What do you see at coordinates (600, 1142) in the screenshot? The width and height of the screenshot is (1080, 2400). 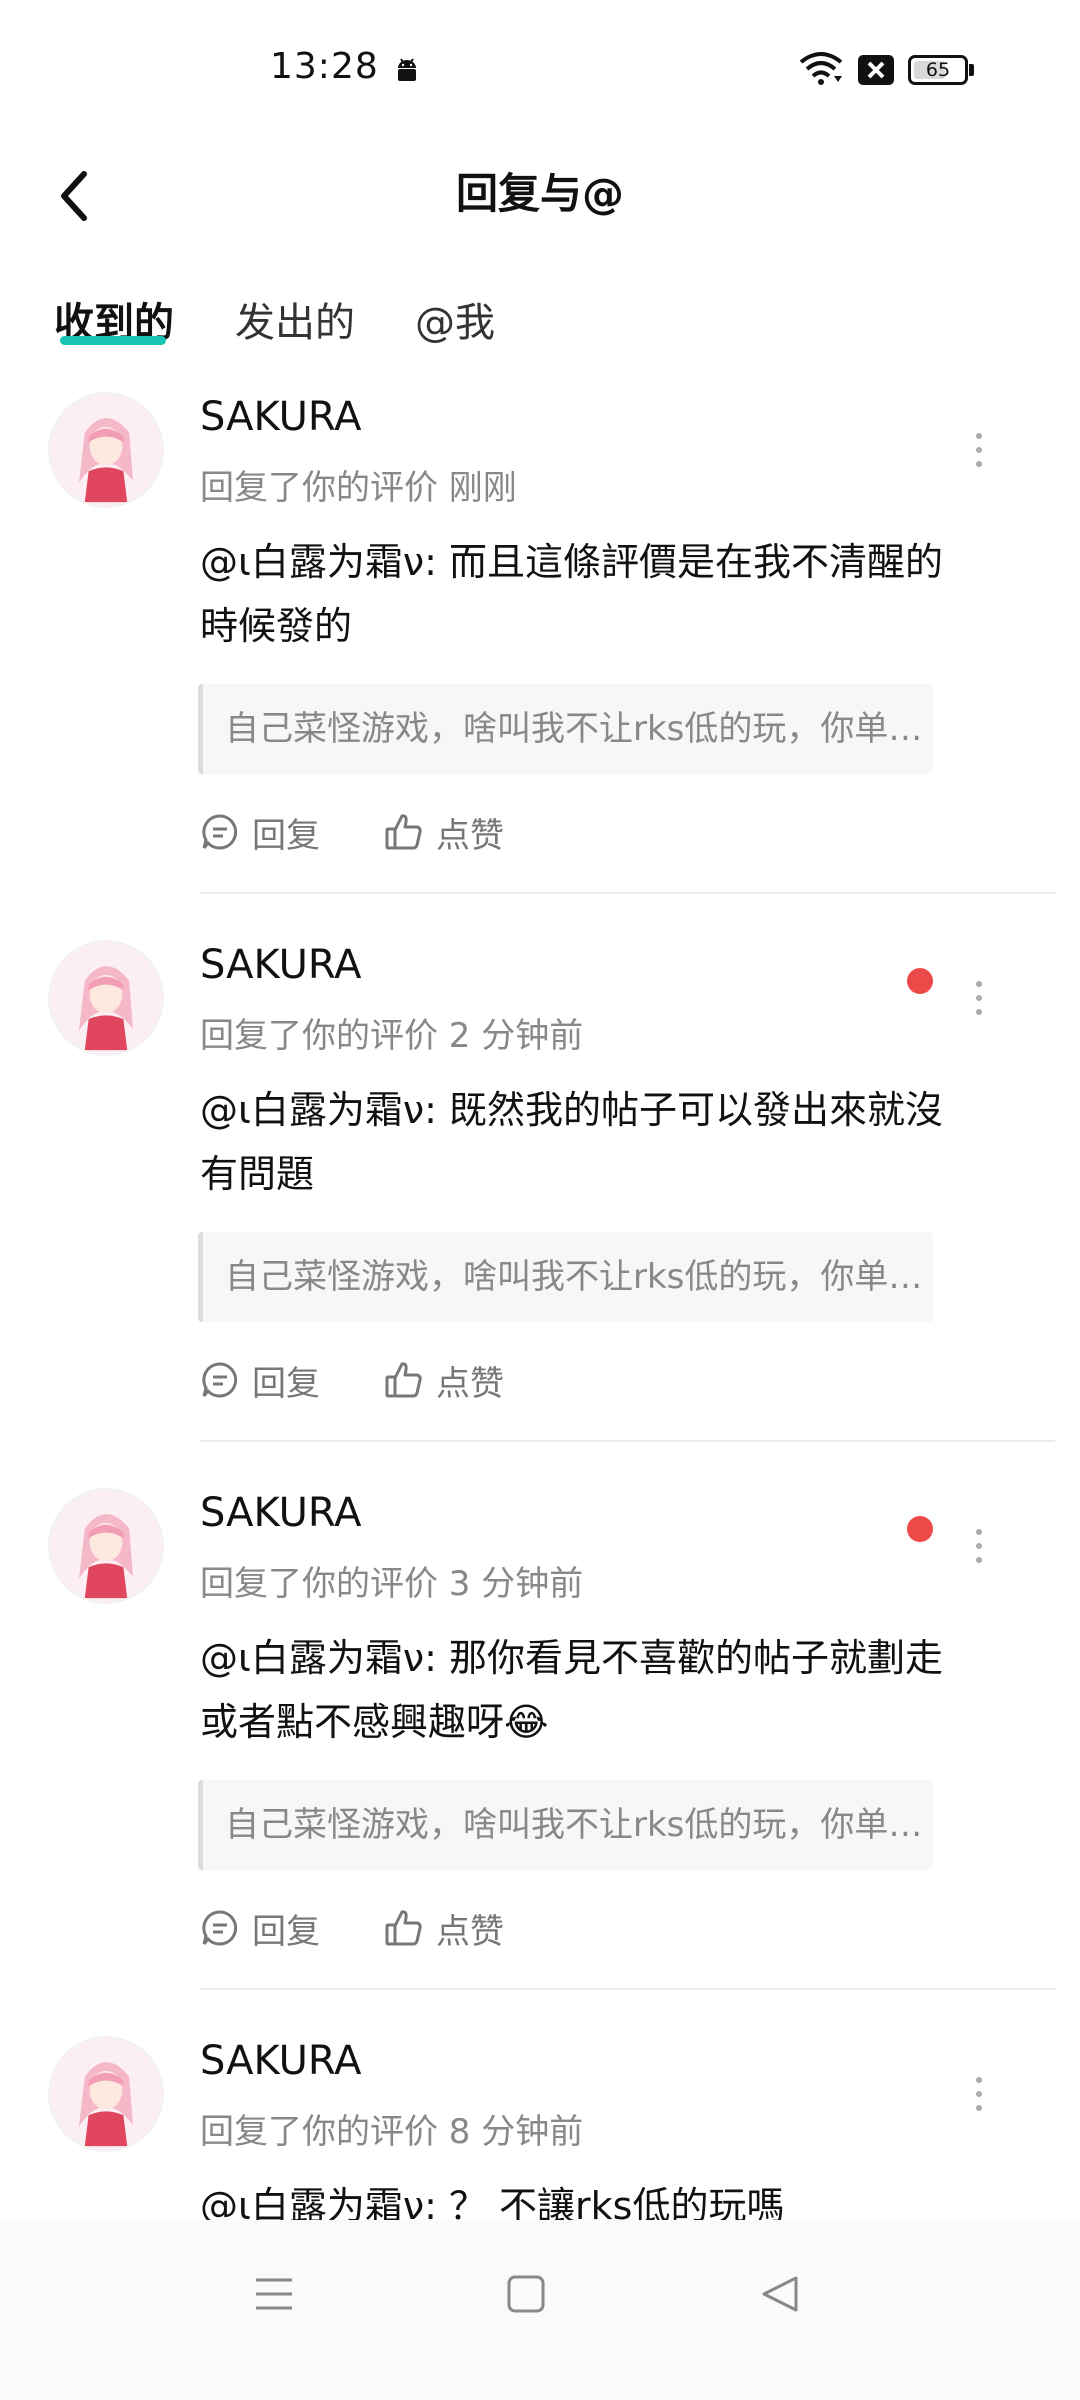 I see `reply-content: @ι白露为霜ν: 既然我的帖子可以發出來就沒 有問題` at bounding box center [600, 1142].